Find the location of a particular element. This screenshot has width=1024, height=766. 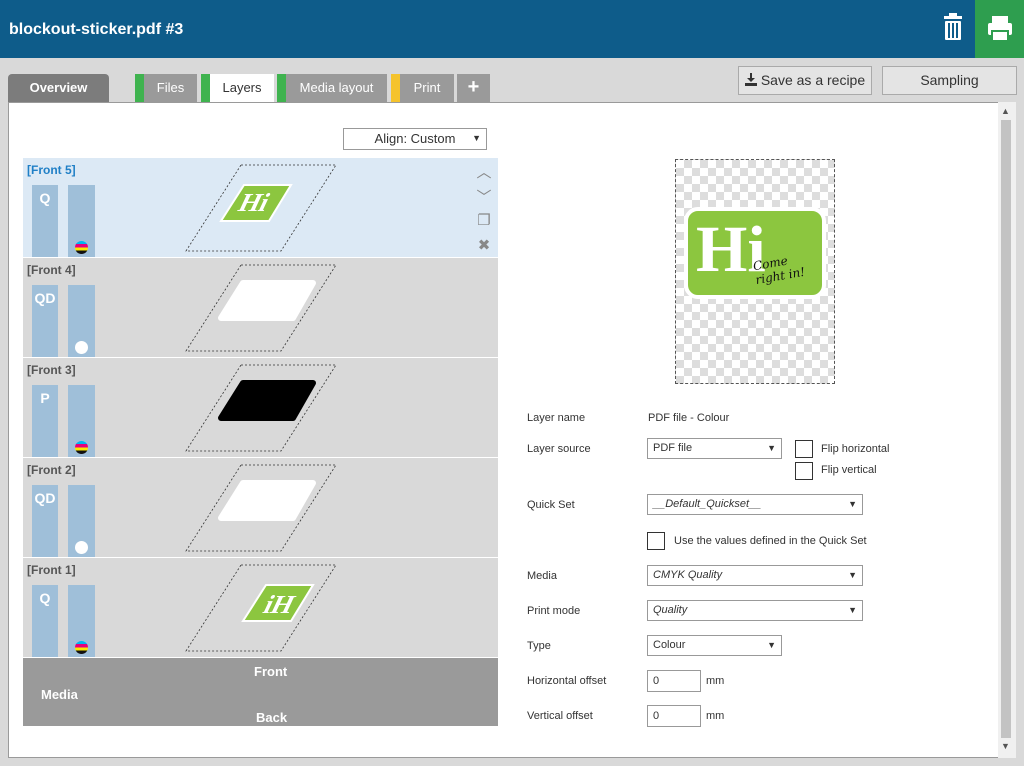

tab-print-status is located at coordinates (395, 88).